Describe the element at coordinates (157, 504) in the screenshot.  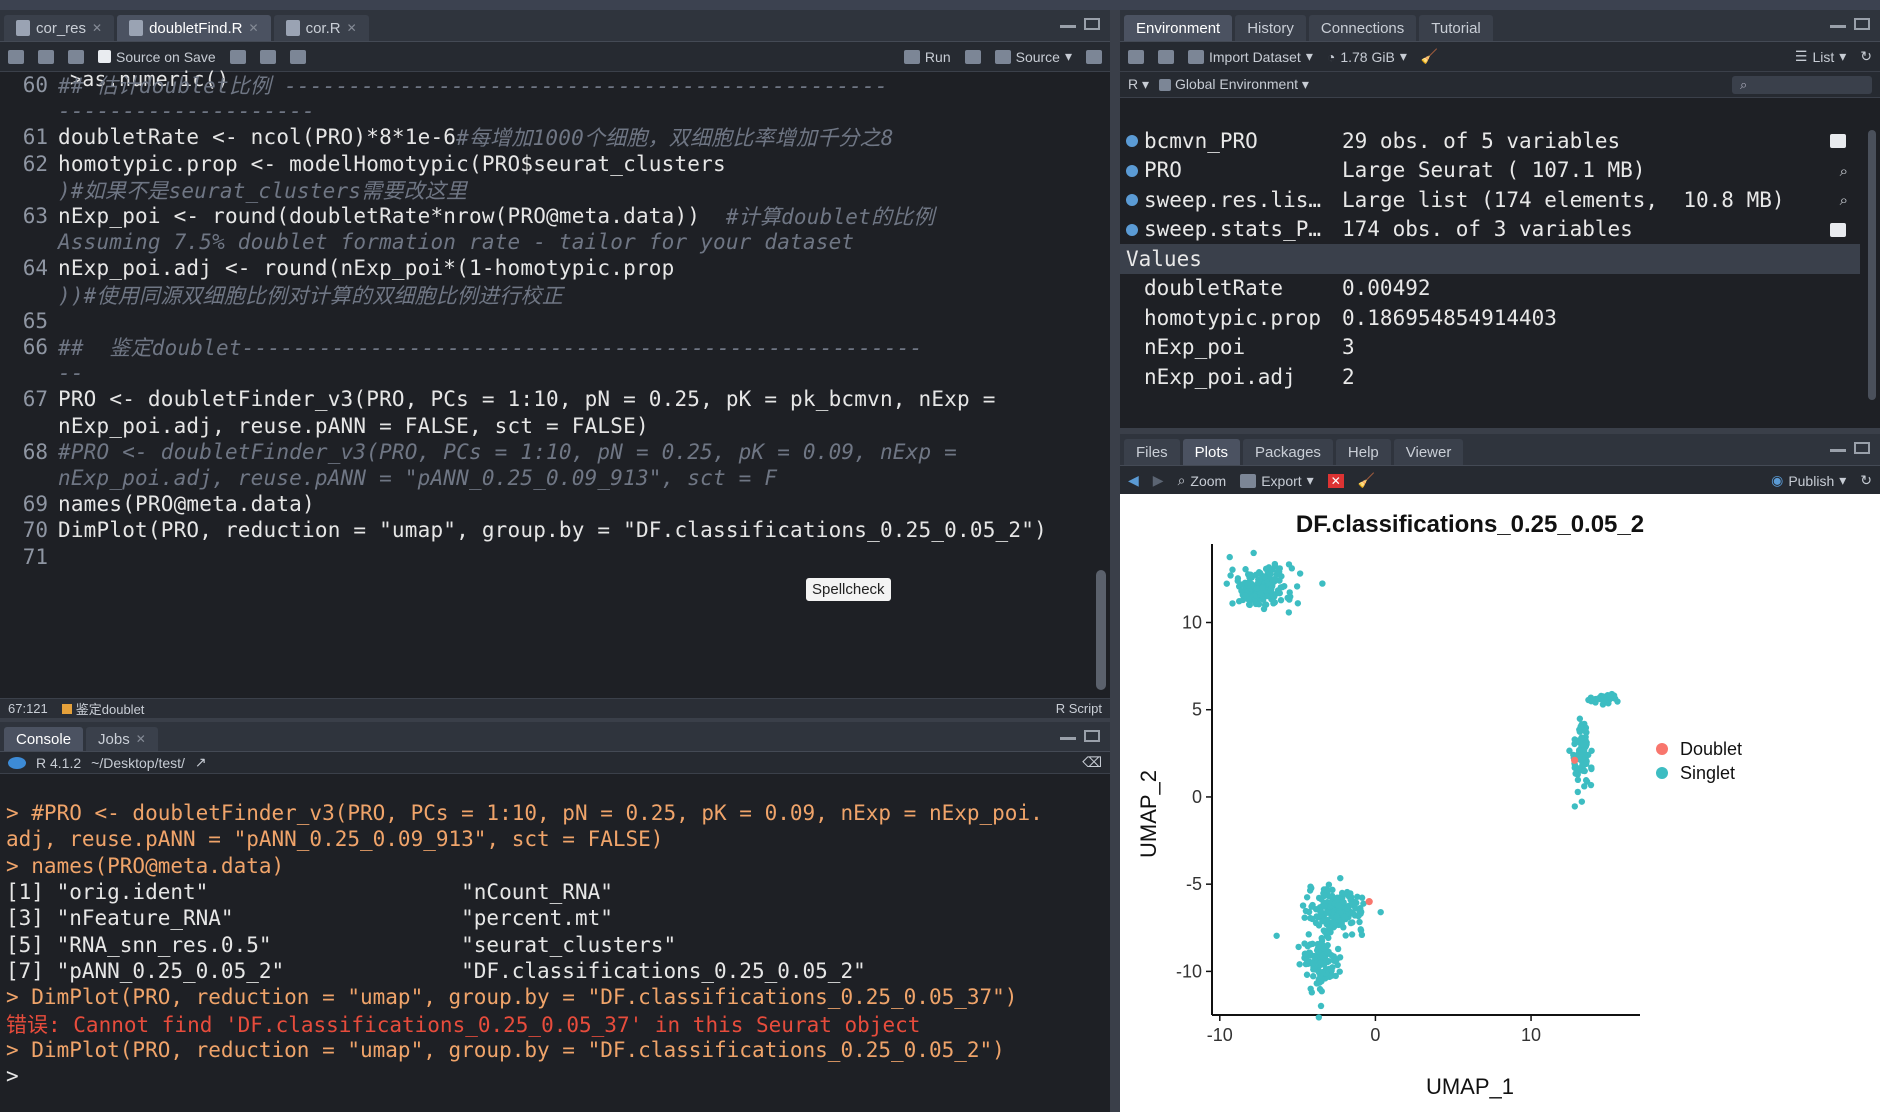
I see `code-line: 69 names(PRO@meta.data)` at that location.